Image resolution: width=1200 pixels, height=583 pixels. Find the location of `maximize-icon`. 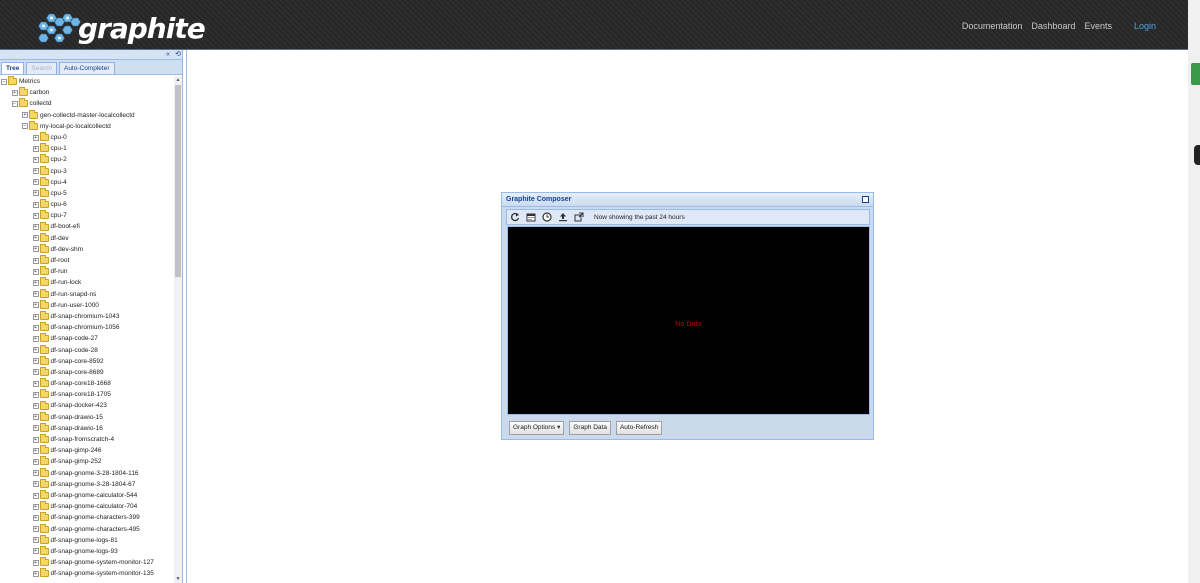

maximize-icon is located at coordinates (865, 199).